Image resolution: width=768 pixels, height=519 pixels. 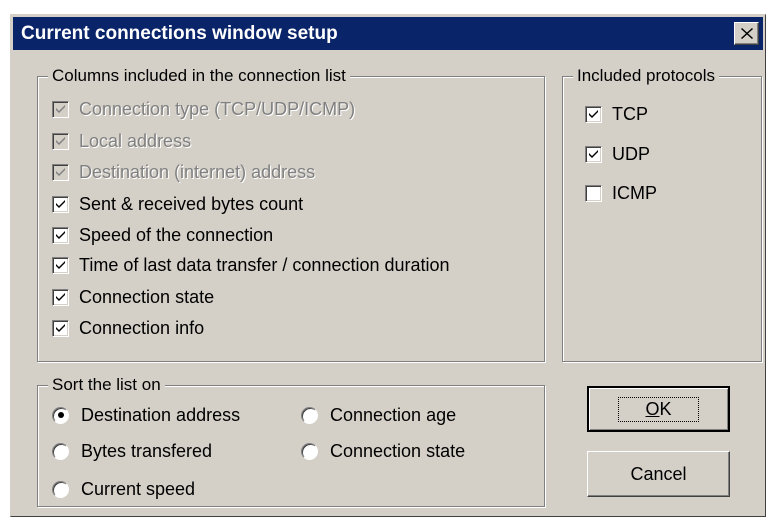 I want to click on checkbox-tcp, so click(x=593, y=114).